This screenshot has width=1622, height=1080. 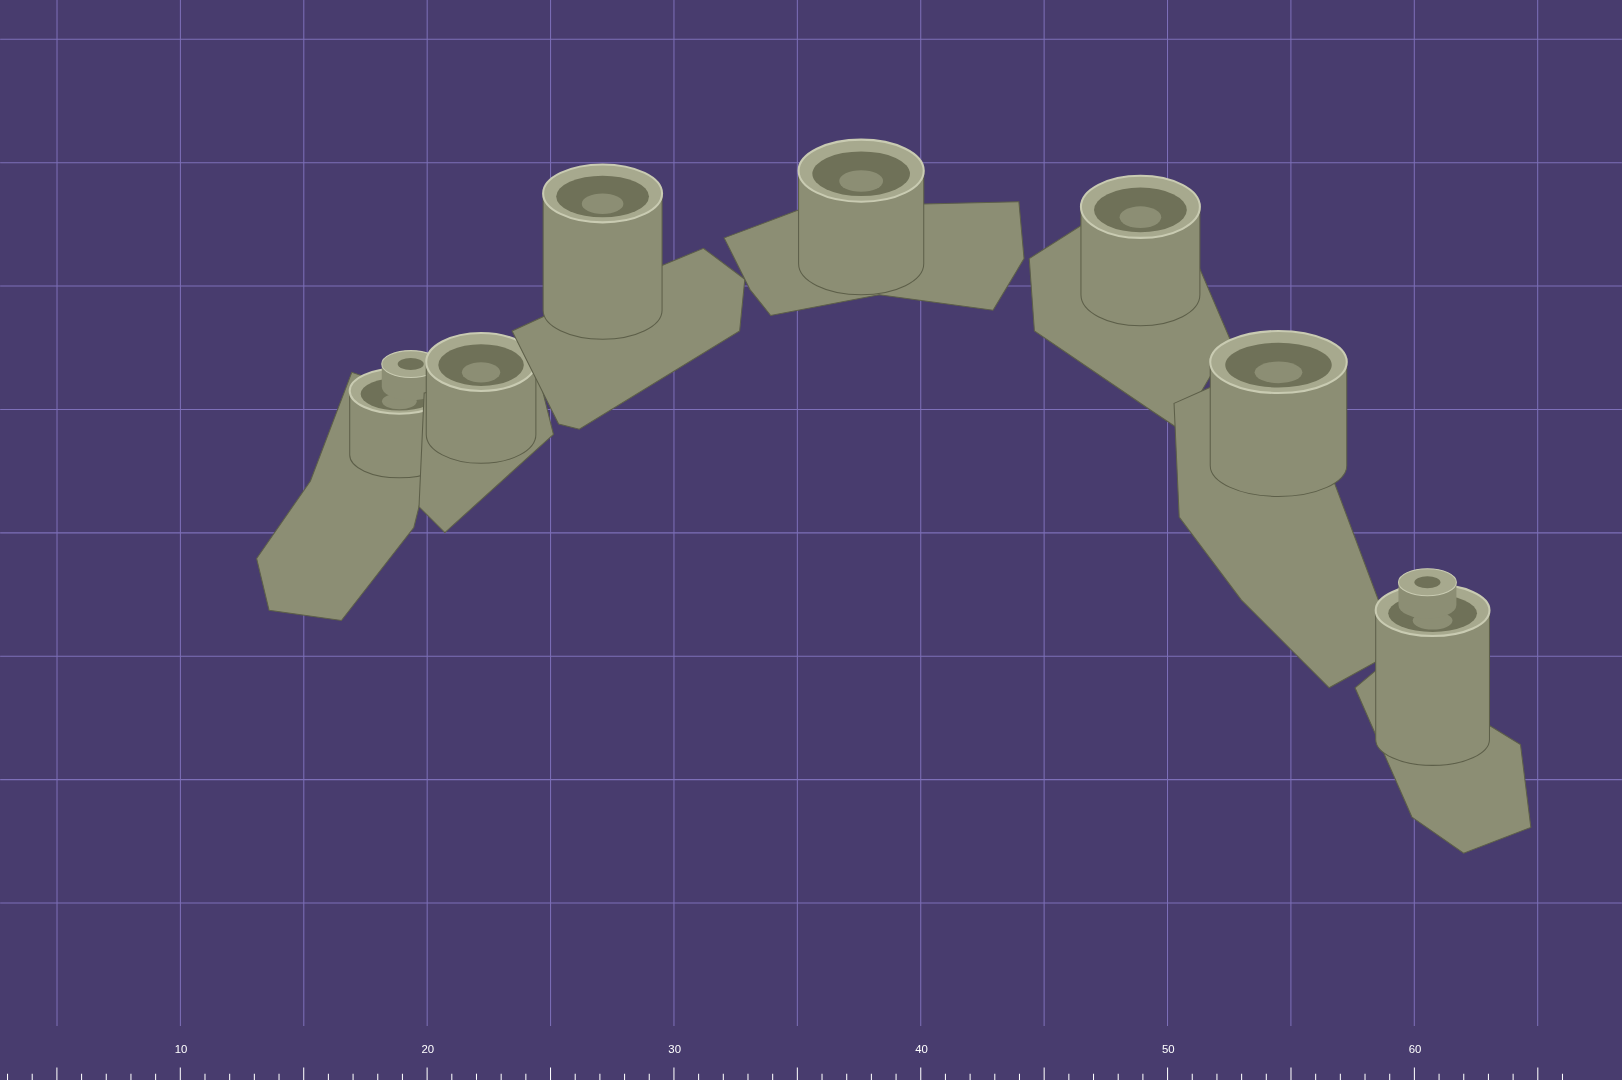 What do you see at coordinates (428, 1049) in the screenshot?
I see `ruler-label: 20` at bounding box center [428, 1049].